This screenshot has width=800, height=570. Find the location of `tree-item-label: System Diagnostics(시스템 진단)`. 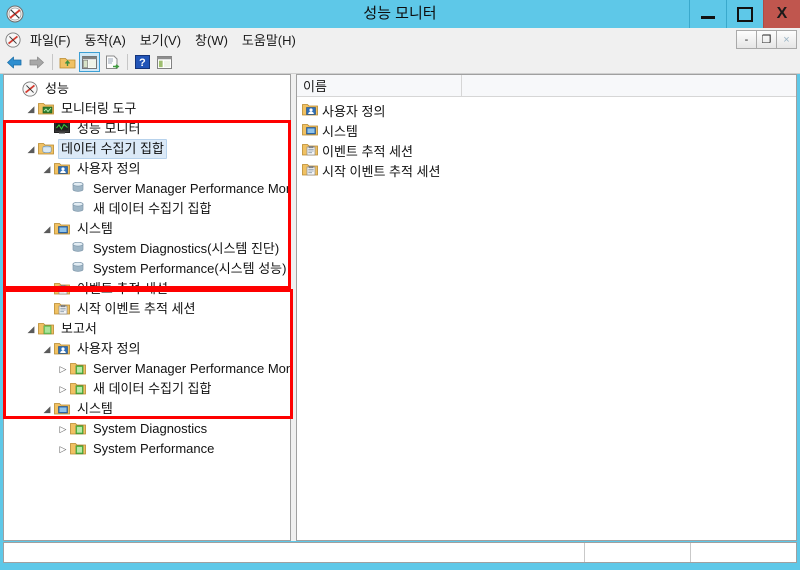

tree-item-label: System Diagnostics(시스템 진단) is located at coordinates (186, 248).